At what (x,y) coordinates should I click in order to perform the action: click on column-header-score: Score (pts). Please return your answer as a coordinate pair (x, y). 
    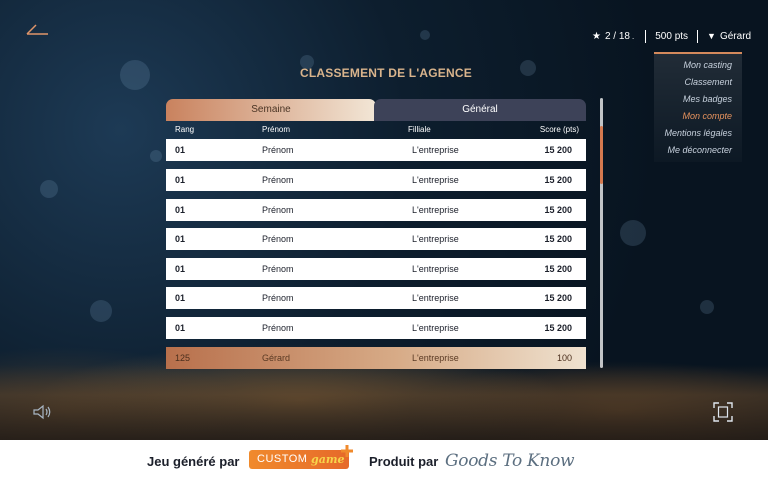
    Looking at the image, I should click on (559, 129).